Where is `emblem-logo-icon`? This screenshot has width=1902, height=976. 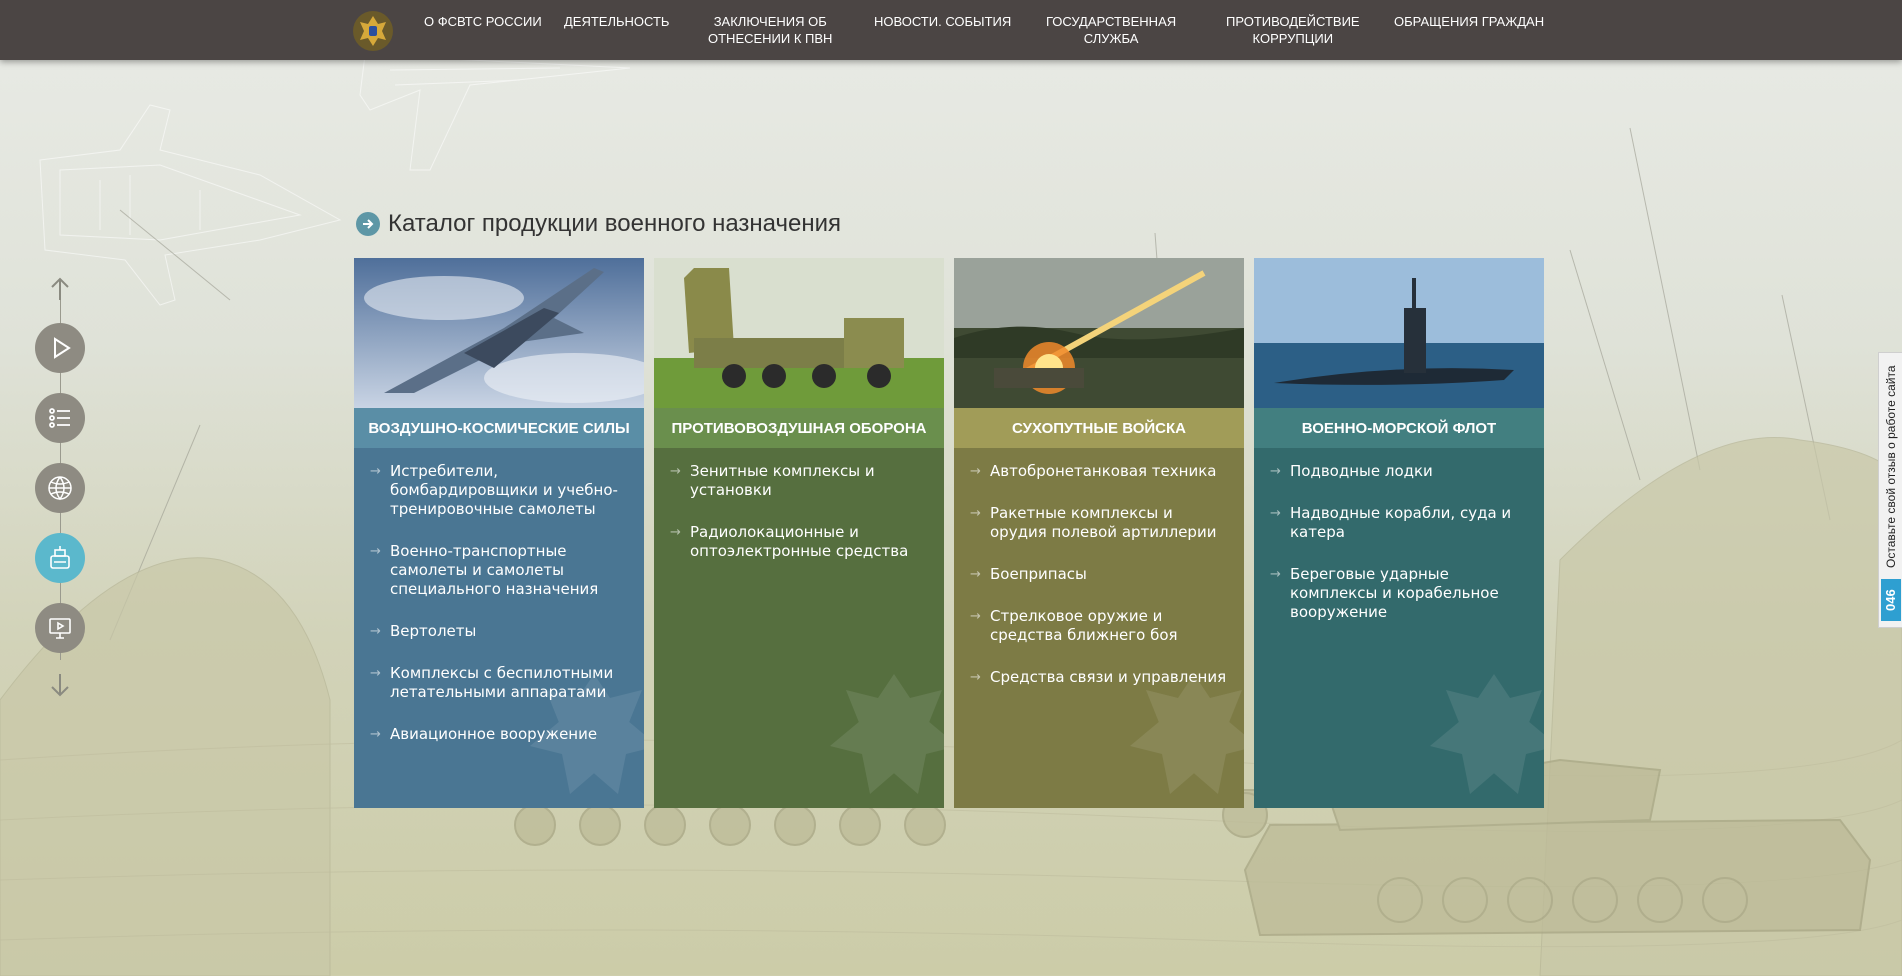 emblem-logo-icon is located at coordinates (373, 31).